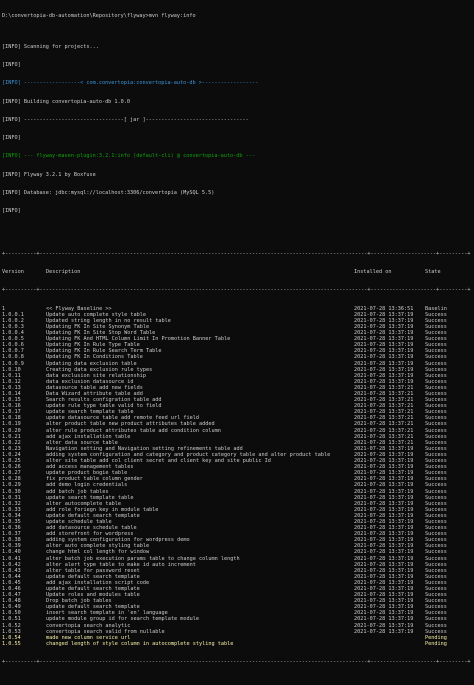 The width and height of the screenshot is (474, 685). What do you see at coordinates (11, 643) in the screenshot?
I see `version-cell: 1.0.55` at bounding box center [11, 643].